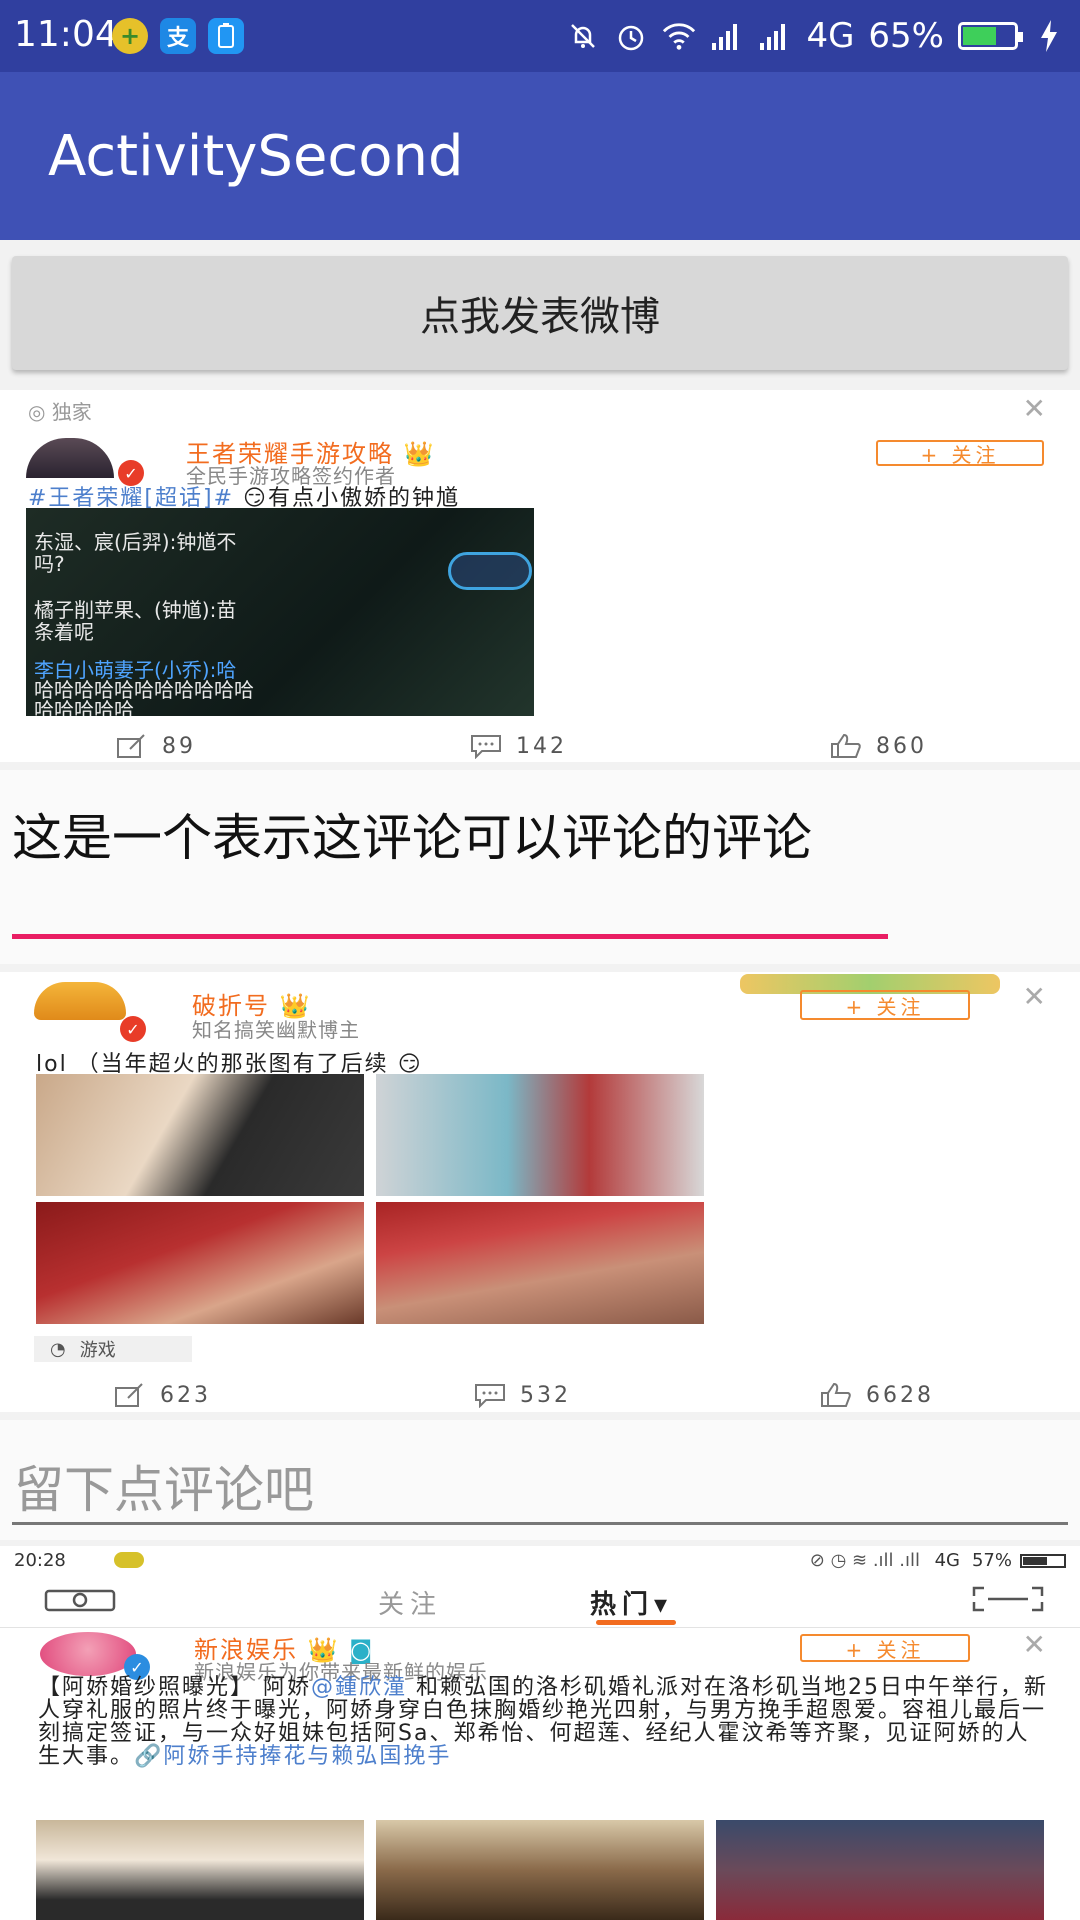  Describe the element at coordinates (540, 1561) in the screenshot. I see `inner-status-bar: 20:28 ⊘ ◷ ≋ .ıll .ıll 4G 57%` at that location.